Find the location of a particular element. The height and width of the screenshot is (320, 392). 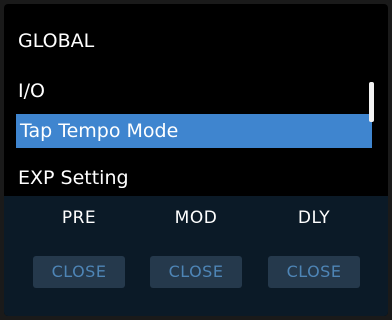

menu-item-label: I/O is located at coordinates (31, 91).